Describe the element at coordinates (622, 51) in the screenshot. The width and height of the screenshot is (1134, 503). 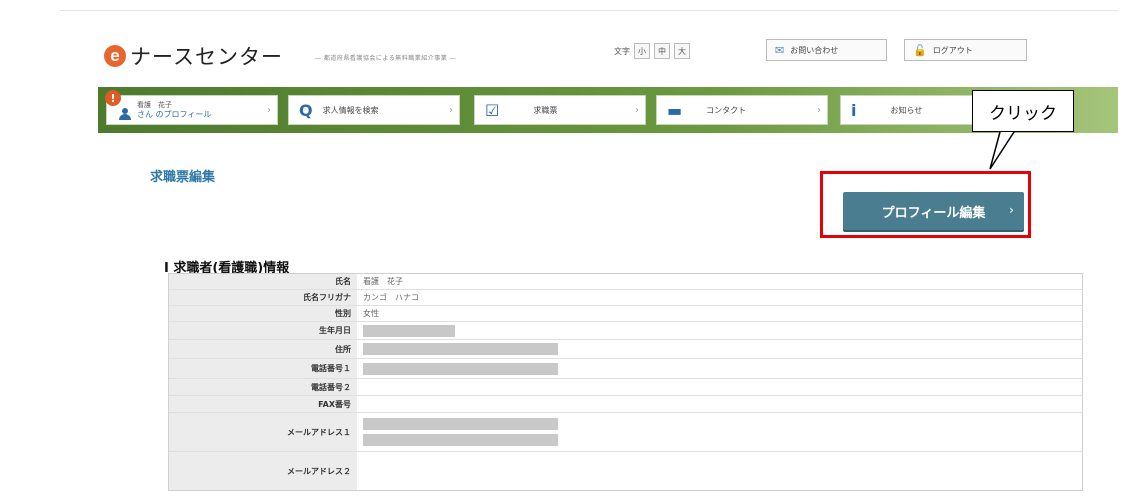
I see `font-size-label: 文字` at that location.